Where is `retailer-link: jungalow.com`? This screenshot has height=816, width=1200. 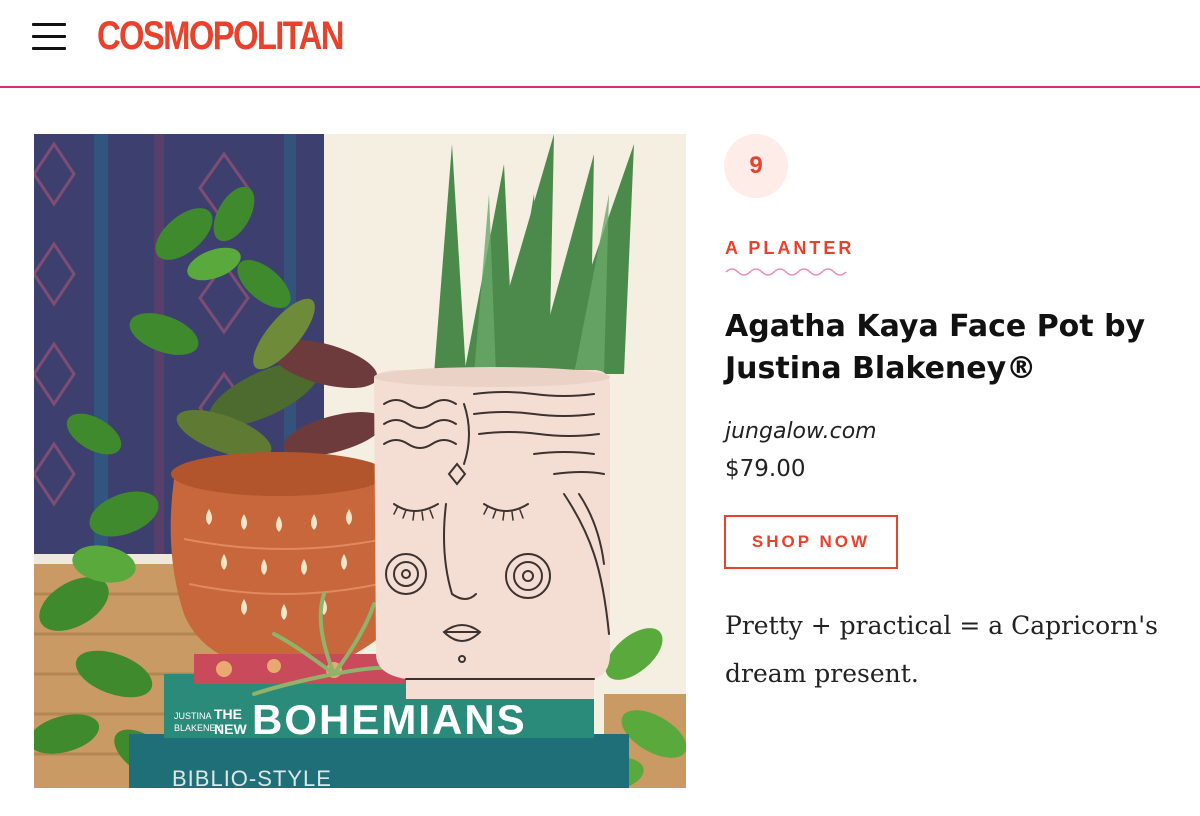
retailer-link: jungalow.com is located at coordinates (801, 431).